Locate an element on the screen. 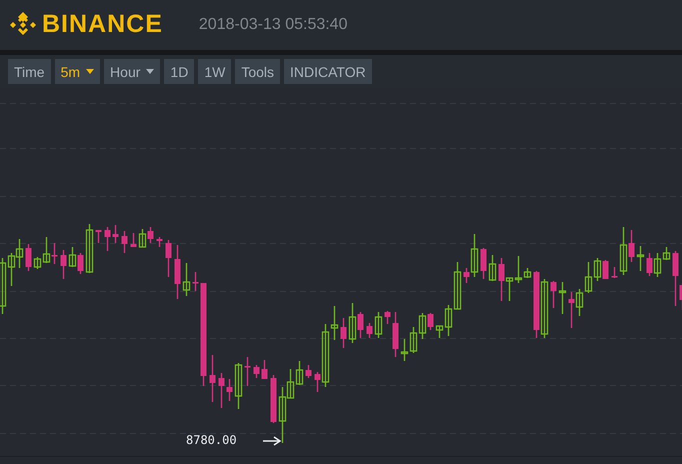  toolbar-button: Tools is located at coordinates (257, 71).